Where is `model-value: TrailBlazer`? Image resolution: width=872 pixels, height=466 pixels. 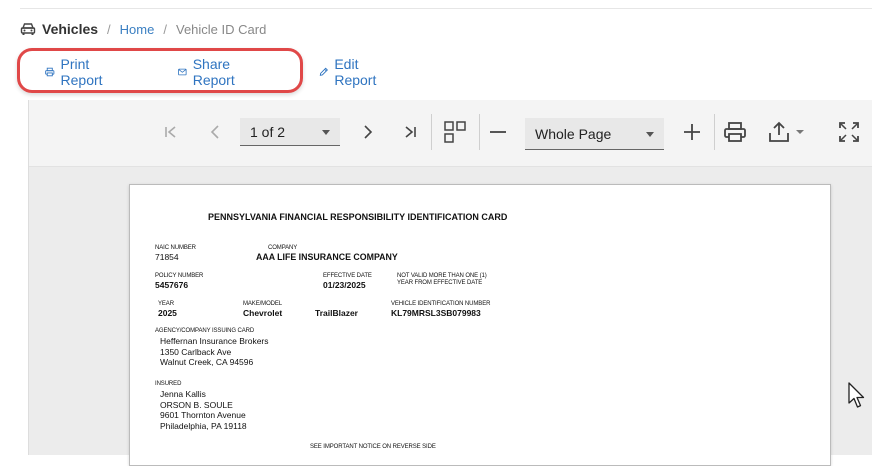 model-value: TrailBlazer is located at coordinates (336, 313).